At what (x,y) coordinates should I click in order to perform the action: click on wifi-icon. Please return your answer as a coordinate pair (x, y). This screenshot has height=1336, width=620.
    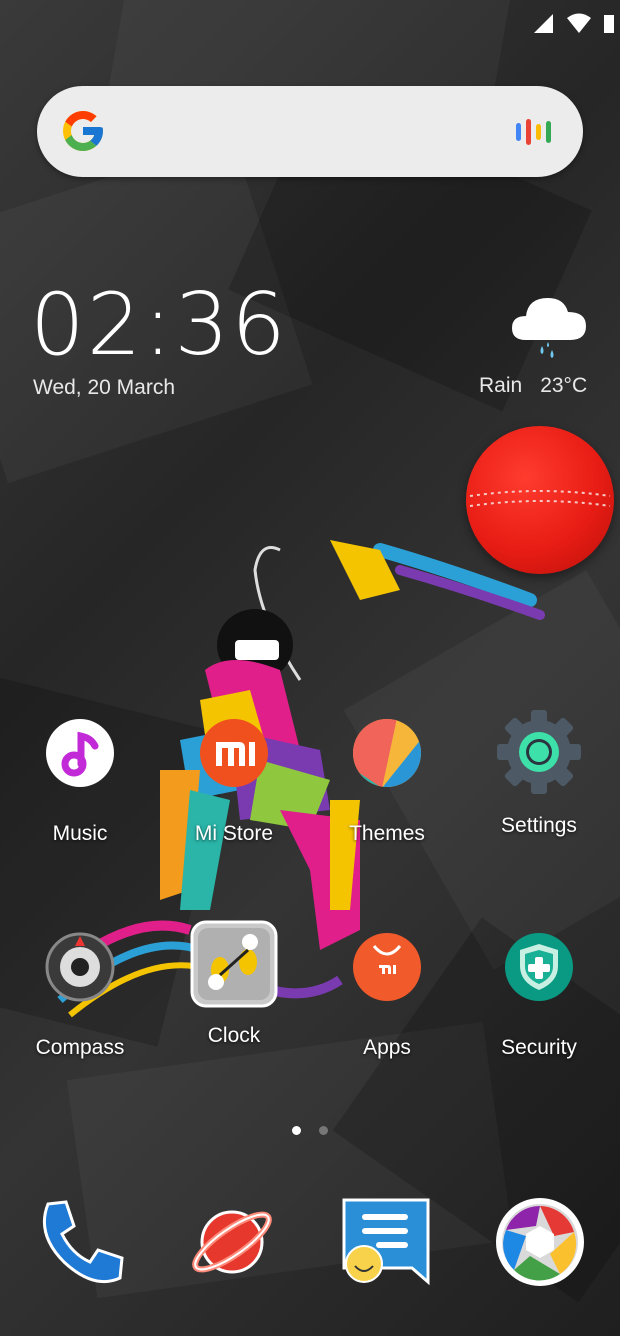
    Looking at the image, I should click on (579, 23).